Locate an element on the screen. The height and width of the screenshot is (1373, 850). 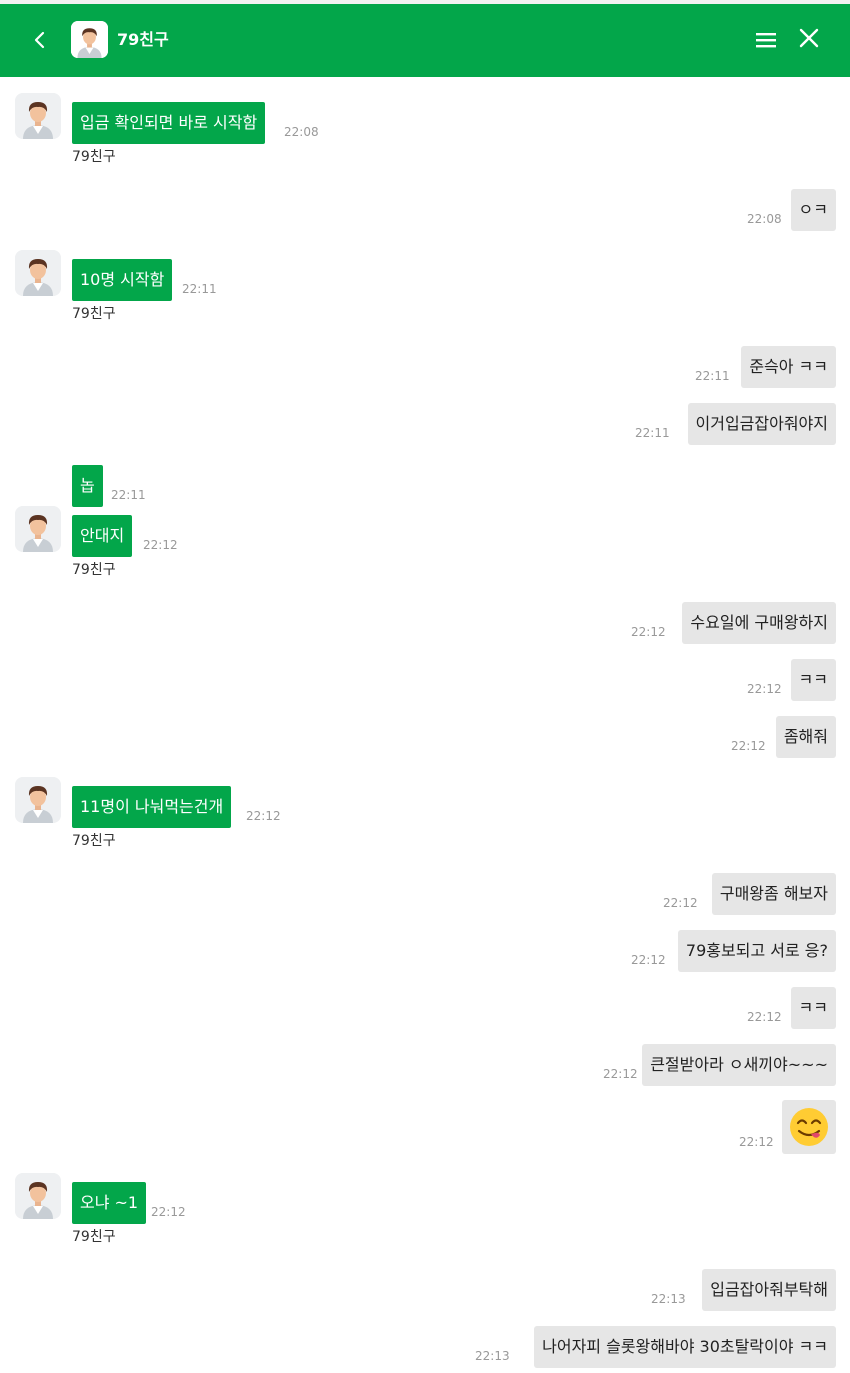
outgoing-message-bubble: 좀해줘 is located at coordinates (805, 737).